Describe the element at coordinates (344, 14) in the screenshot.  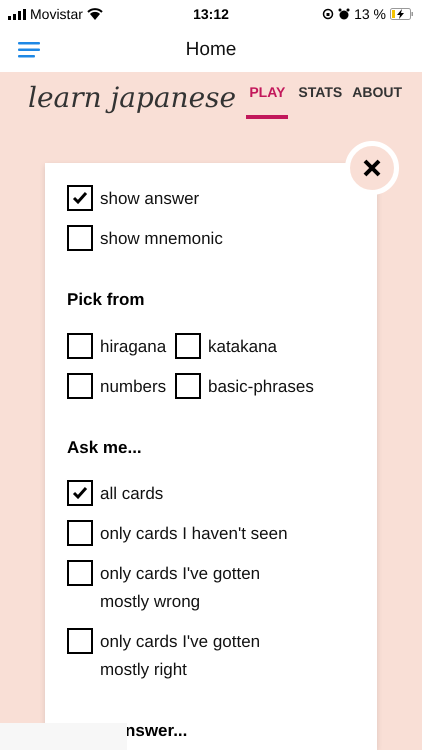
I see `alarm-icon` at that location.